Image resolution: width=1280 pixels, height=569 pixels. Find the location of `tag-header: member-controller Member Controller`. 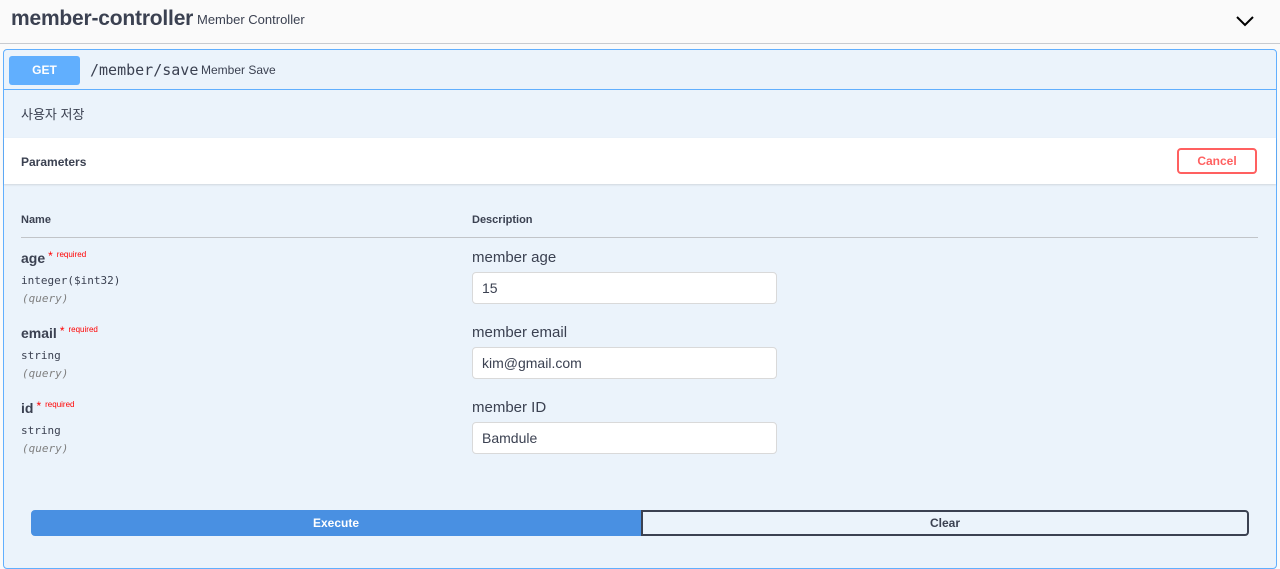

tag-header: member-controller Member Controller is located at coordinates (640, 22).